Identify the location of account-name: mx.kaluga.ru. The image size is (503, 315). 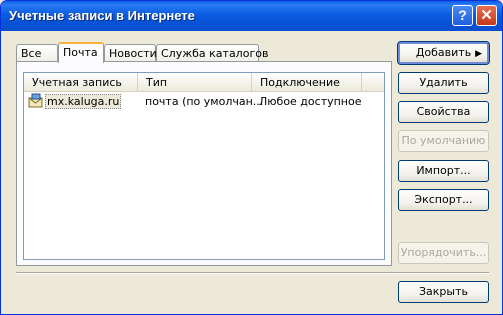
(83, 101).